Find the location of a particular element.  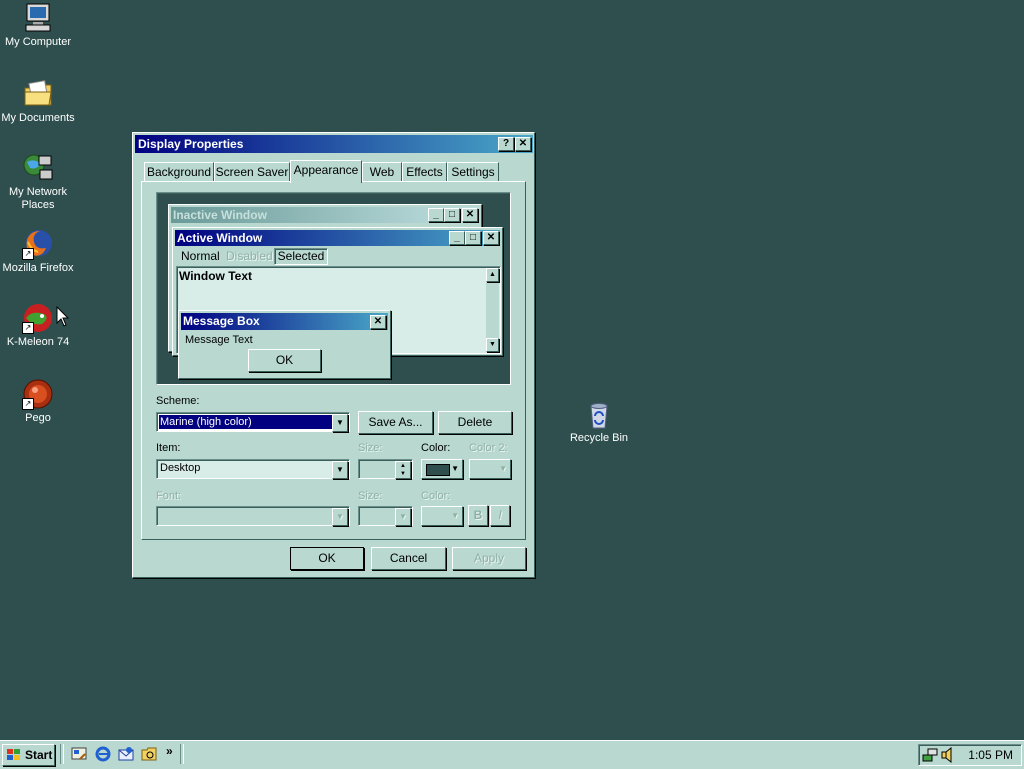

color-picker: ▼ is located at coordinates (442, 469).